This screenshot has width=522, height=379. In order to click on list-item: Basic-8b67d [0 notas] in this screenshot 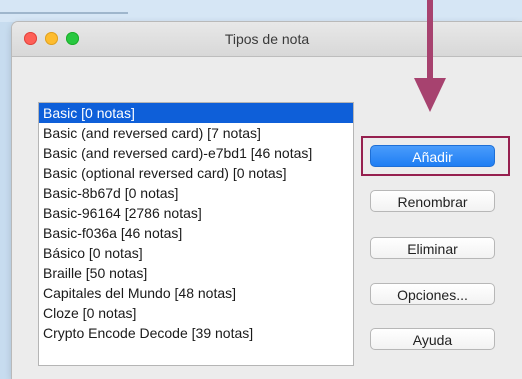, I will do `click(196, 193)`.